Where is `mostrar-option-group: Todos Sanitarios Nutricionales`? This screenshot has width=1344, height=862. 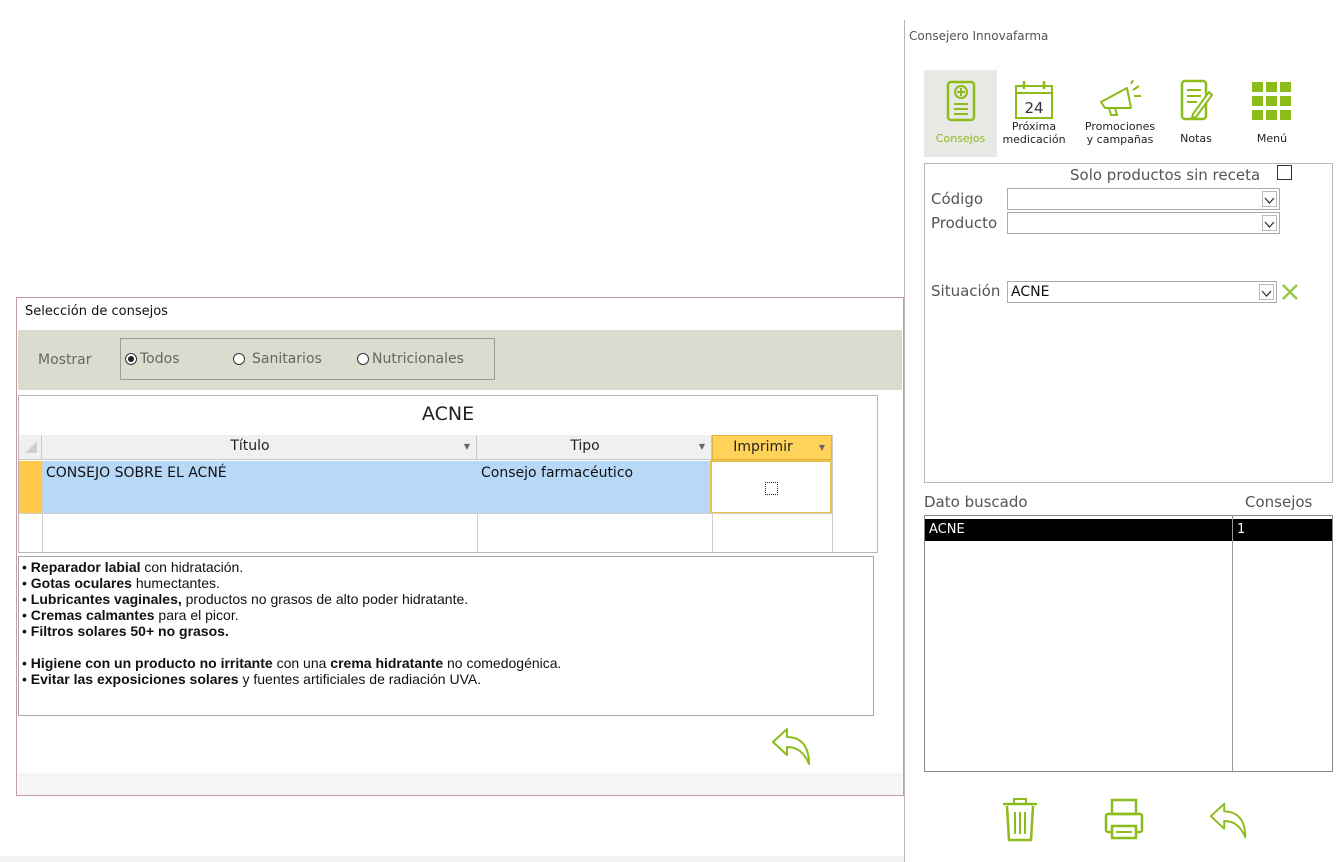 mostrar-option-group: Todos Sanitarios Nutricionales is located at coordinates (307, 359).